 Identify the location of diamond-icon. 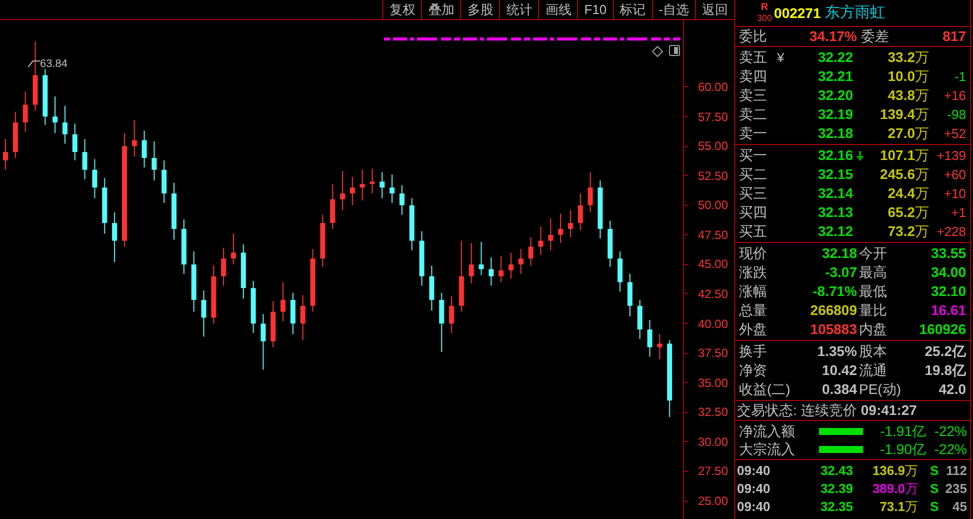
(657, 51).